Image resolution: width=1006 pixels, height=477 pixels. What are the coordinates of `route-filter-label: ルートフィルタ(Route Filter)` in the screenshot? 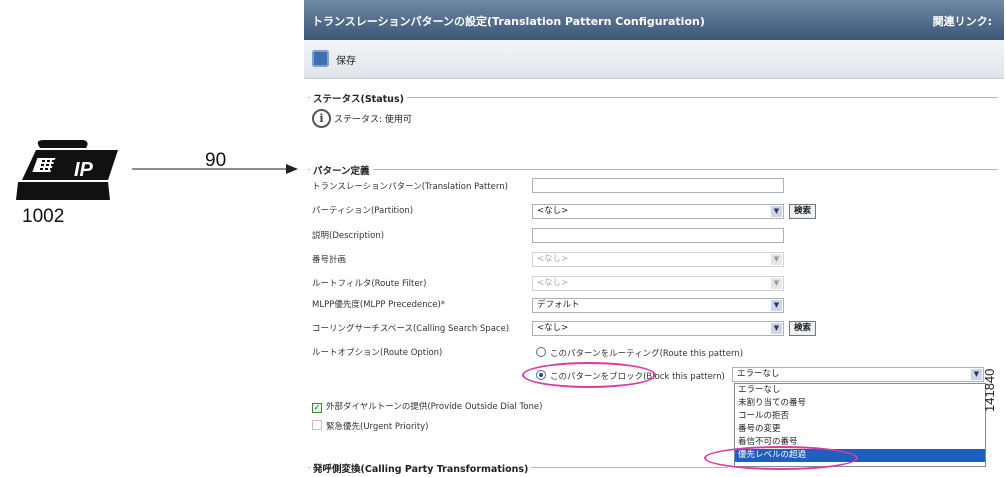 It's located at (369, 284).